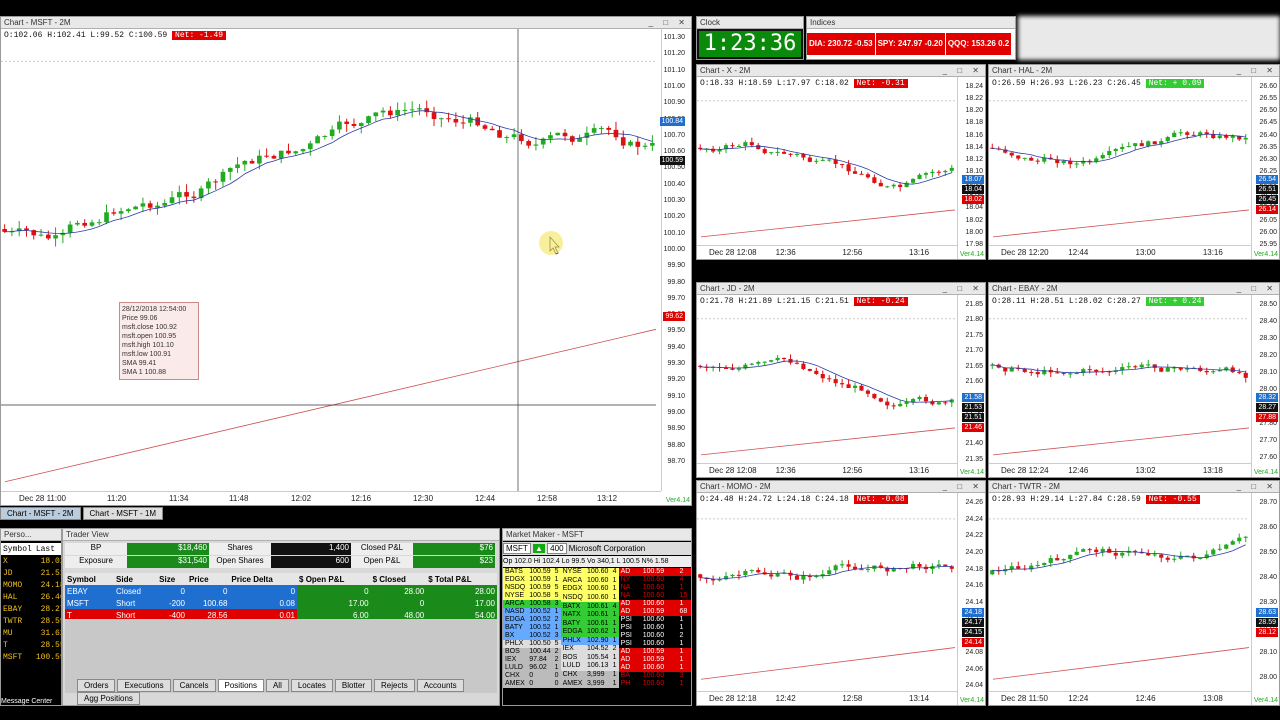 The width and height of the screenshot is (1280, 720). What do you see at coordinates (589, 572) in the screenshot?
I see `mm-row: NYSE 100.60 4` at bounding box center [589, 572].